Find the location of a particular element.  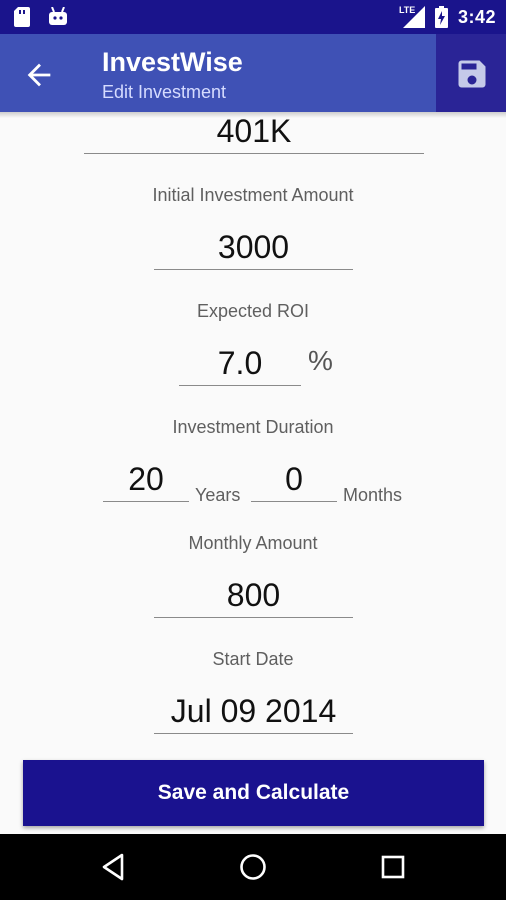

arrow-back-icon is located at coordinates (39, 75).